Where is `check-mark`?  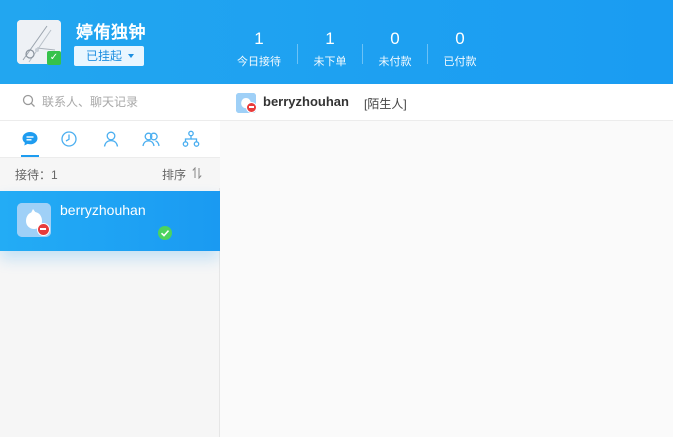 check-mark is located at coordinates (165, 233).